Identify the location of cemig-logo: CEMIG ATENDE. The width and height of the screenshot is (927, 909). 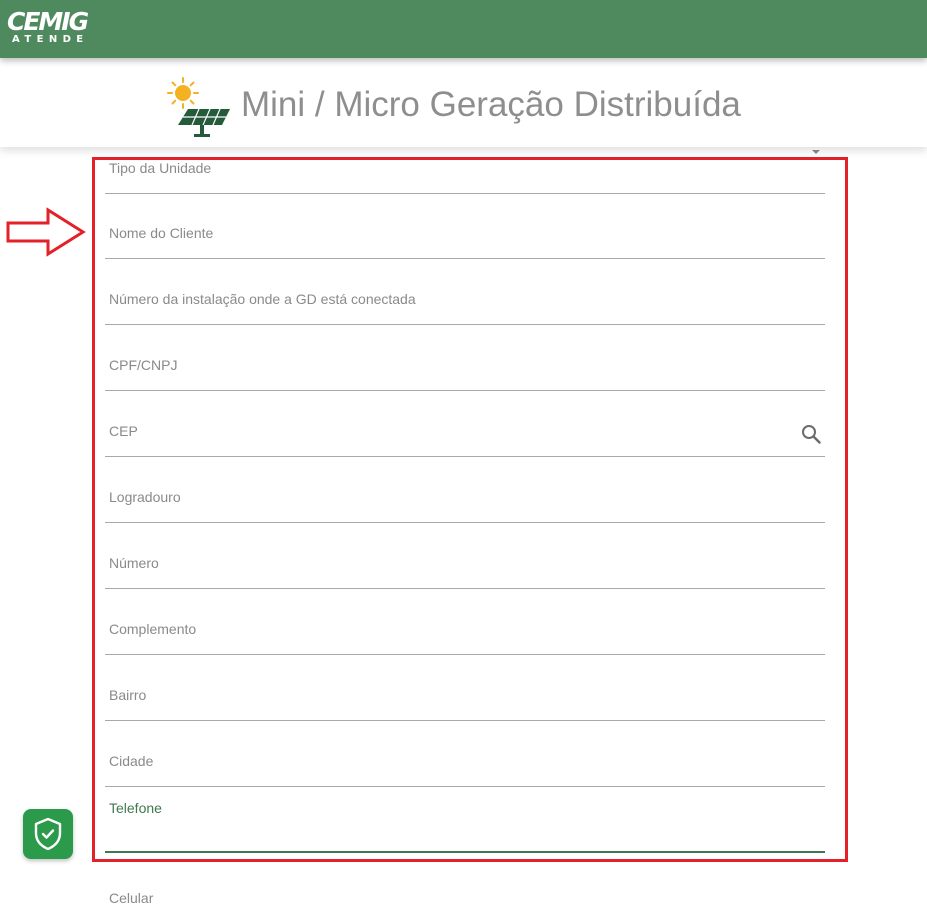
(48, 27).